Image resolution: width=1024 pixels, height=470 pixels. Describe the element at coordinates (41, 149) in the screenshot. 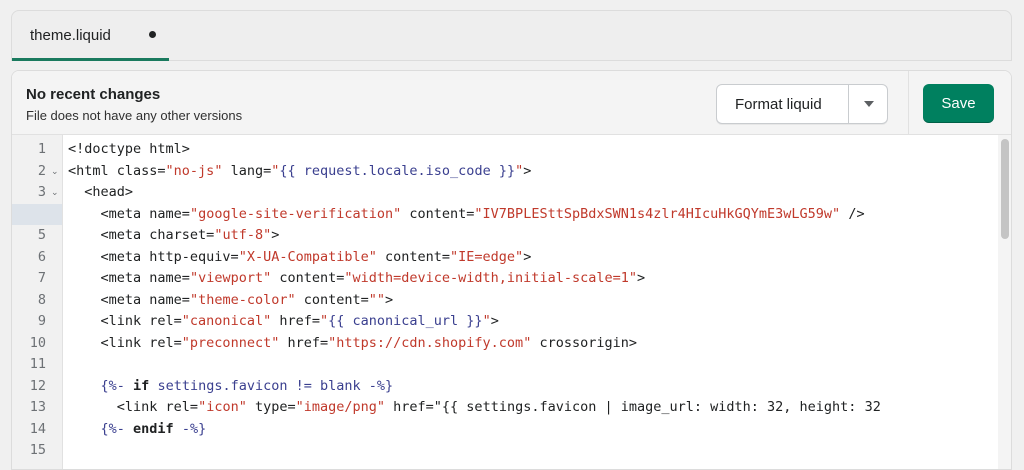

I see `line-number: 1` at that location.